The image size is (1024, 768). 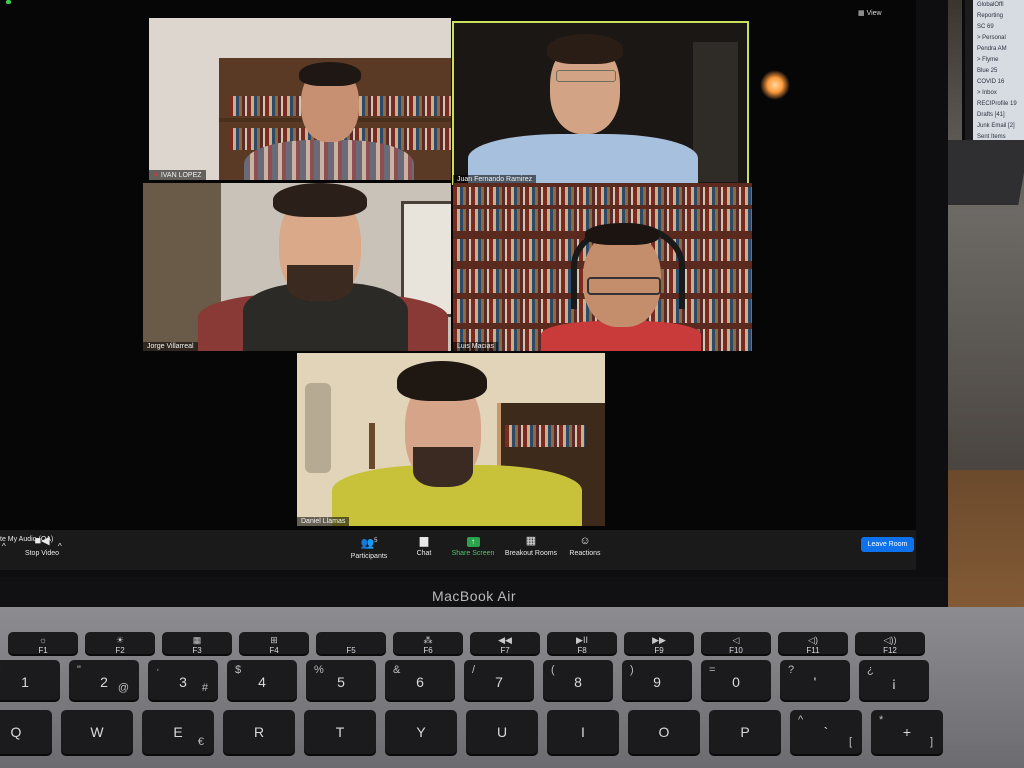 What do you see at coordinates (42, 546) in the screenshot?
I see `stop-video-button: ■◀ Stop Video` at bounding box center [42, 546].